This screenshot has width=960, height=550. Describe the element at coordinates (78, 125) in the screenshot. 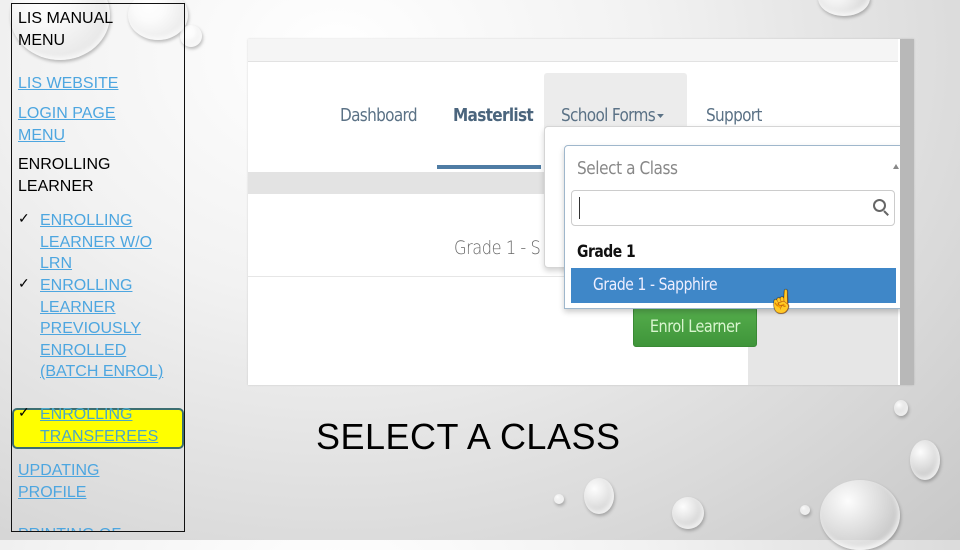

I see `link-login-page-menu: LOGIN PAGE MENU` at that location.